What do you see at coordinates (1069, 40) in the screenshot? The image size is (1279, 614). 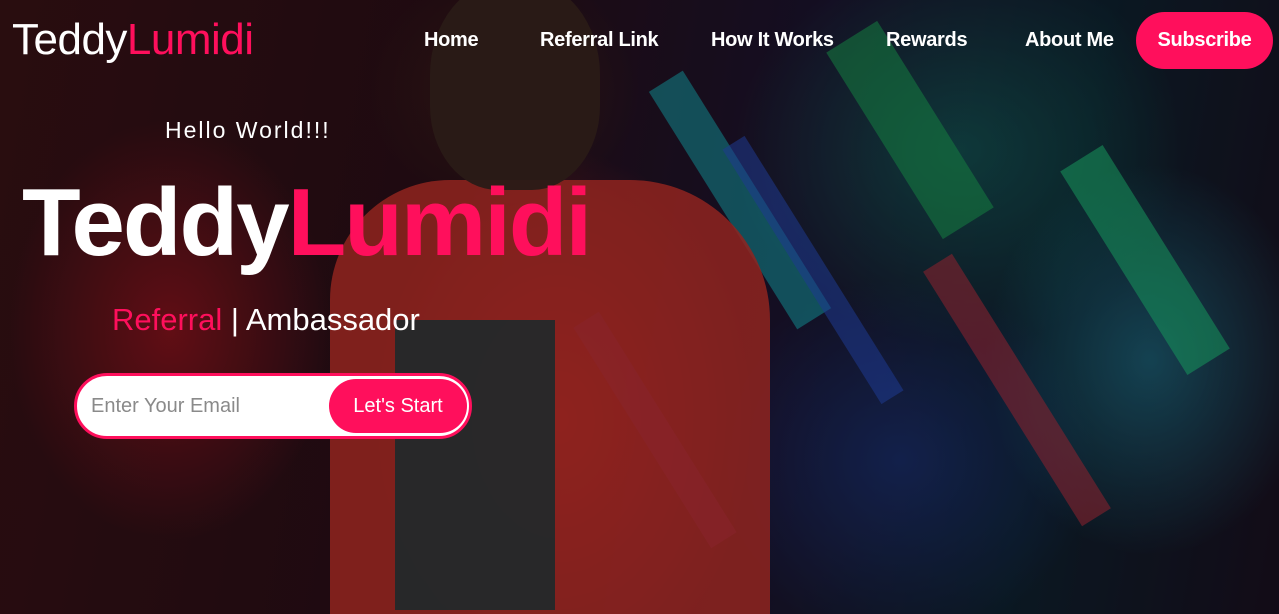 I see `nav-about-me: About Me` at bounding box center [1069, 40].